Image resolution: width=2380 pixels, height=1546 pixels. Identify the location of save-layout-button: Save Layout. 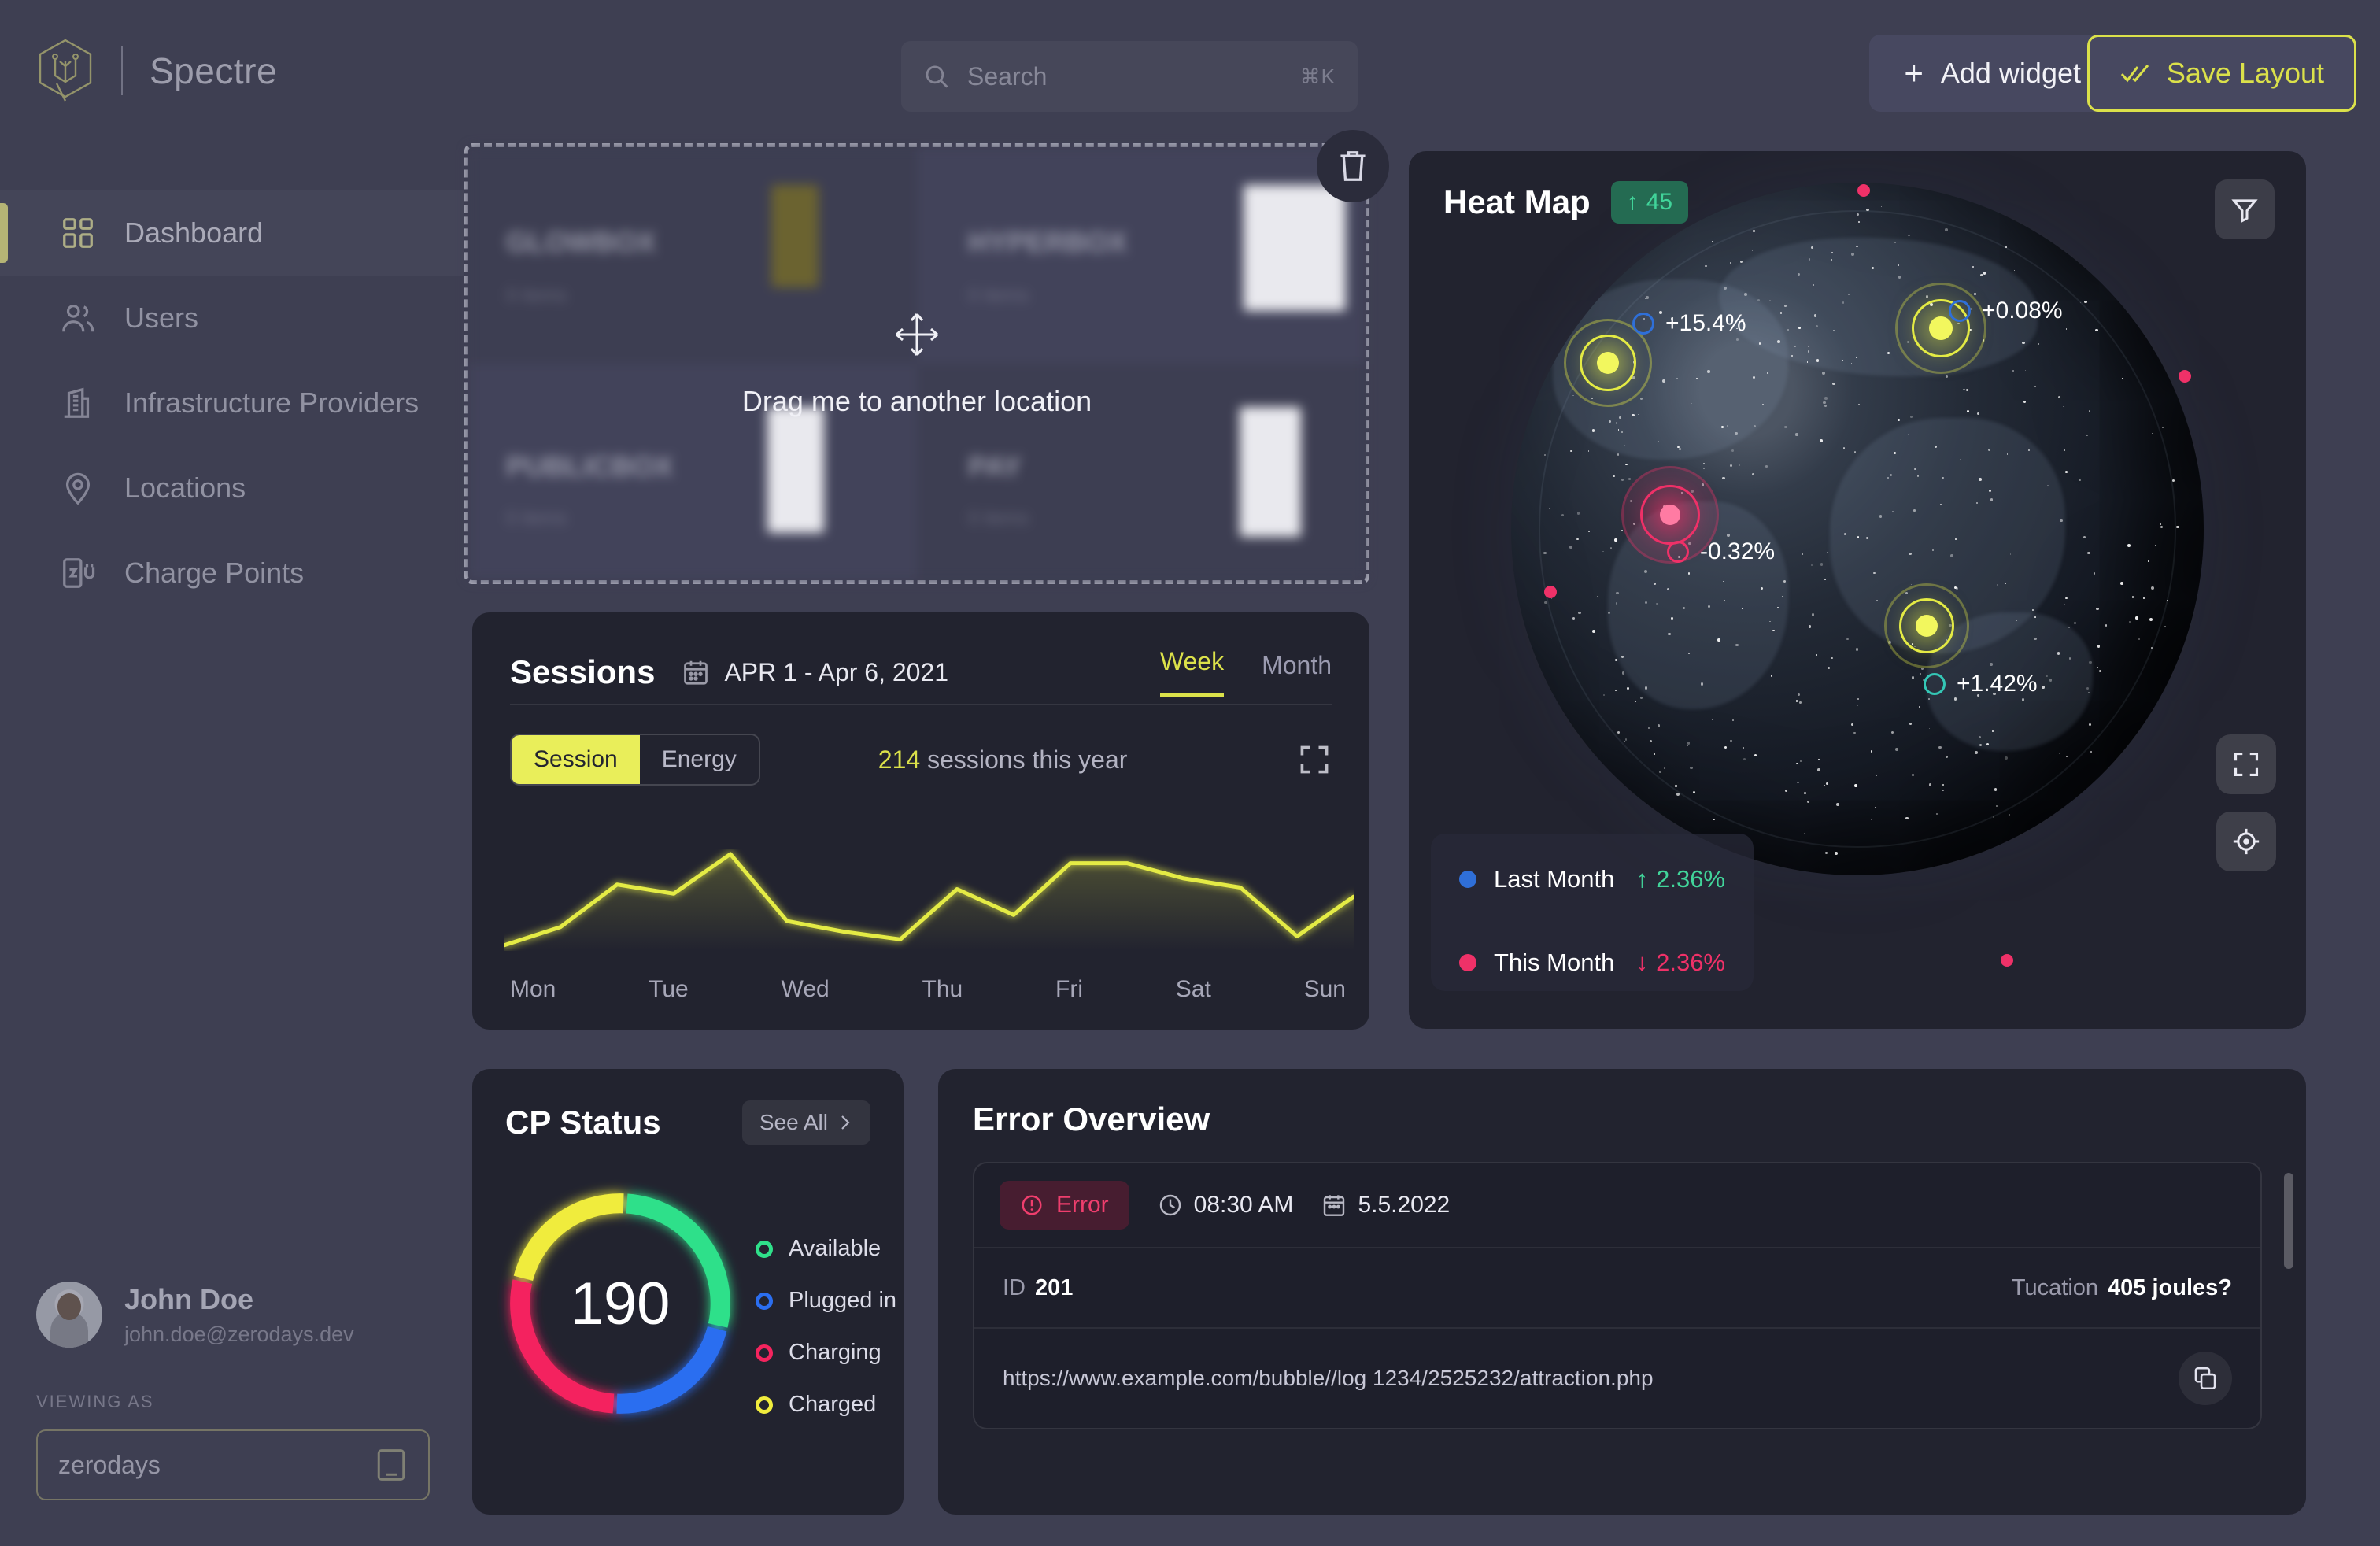
(2221, 73).